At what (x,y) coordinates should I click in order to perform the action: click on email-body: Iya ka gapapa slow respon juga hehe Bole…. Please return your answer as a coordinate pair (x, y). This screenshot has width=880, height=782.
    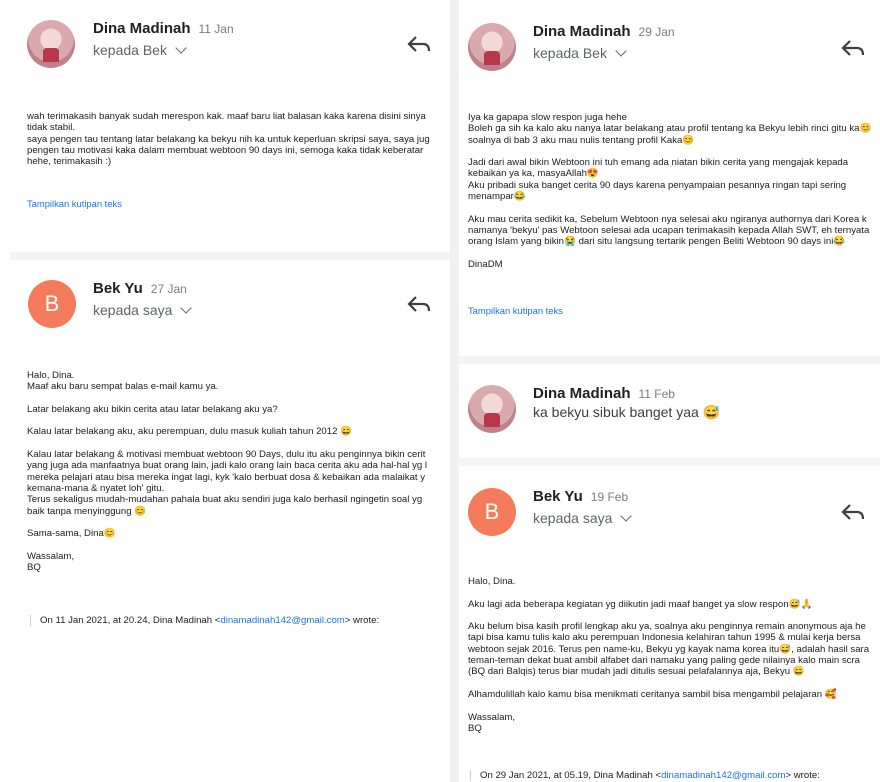
    Looking at the image, I should click on (670, 191).